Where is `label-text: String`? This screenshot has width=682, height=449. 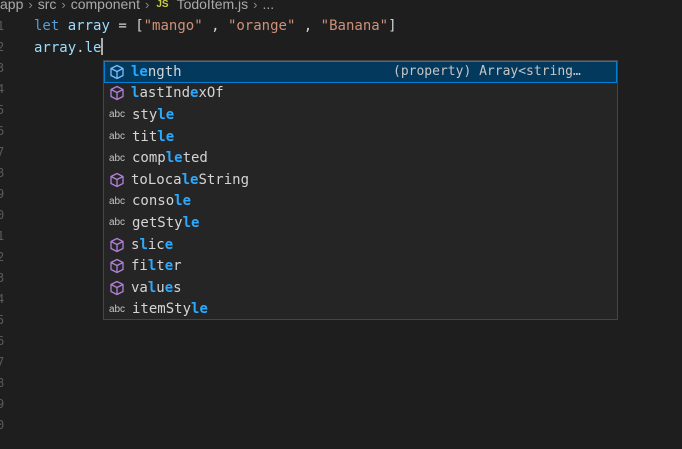
label-text: String is located at coordinates (224, 179).